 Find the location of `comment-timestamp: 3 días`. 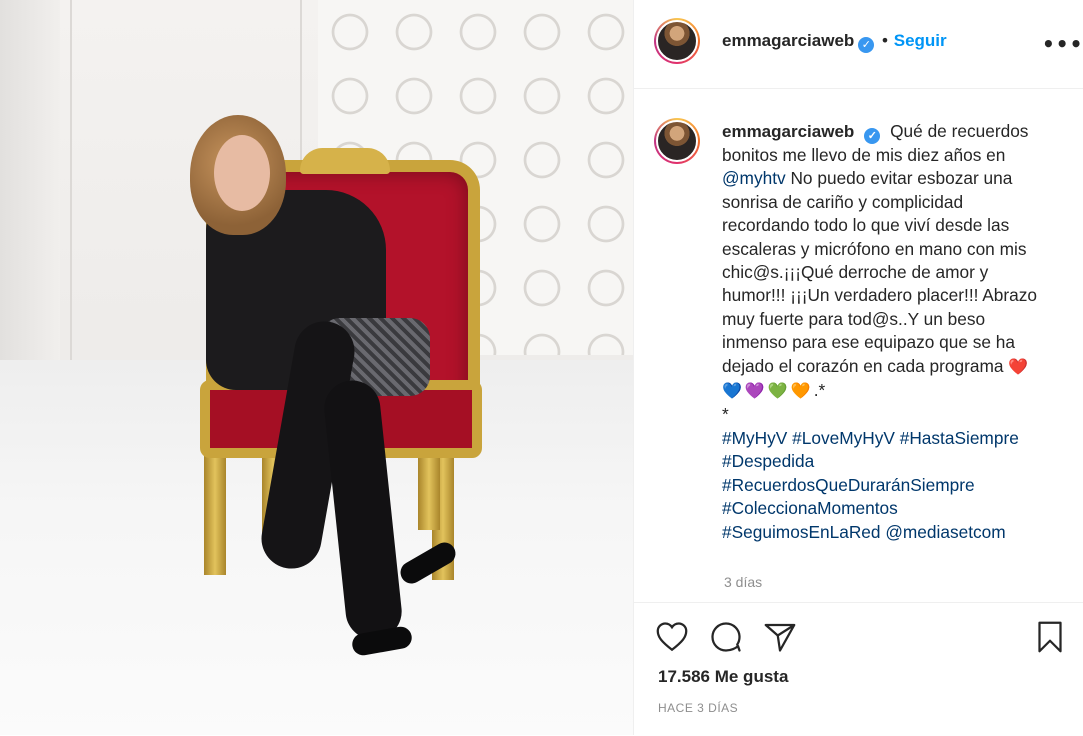

comment-timestamp: 3 días is located at coordinates (743, 582).